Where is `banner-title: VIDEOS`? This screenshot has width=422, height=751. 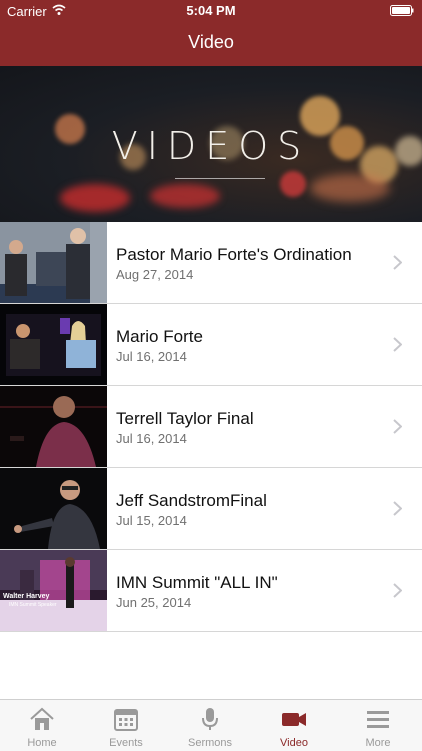 banner-title: VIDEOS is located at coordinates (211, 146).